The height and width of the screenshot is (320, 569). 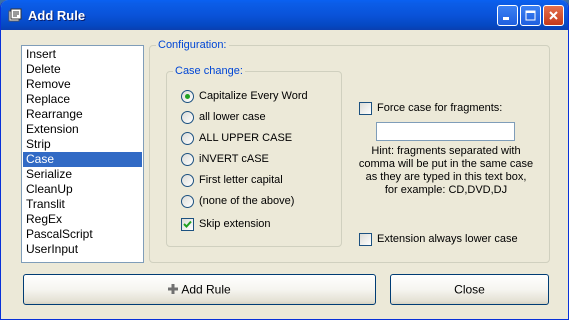 What do you see at coordinates (192, 45) in the screenshot?
I see `configuration-legend: Configuration:` at bounding box center [192, 45].